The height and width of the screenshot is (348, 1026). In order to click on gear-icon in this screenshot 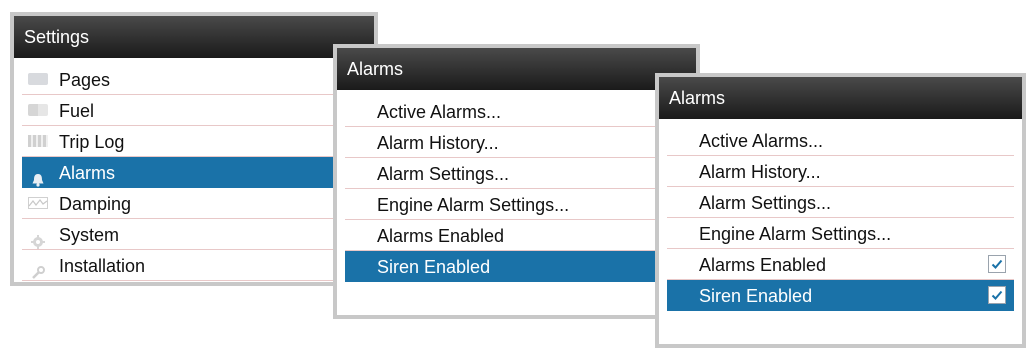, I will do `click(38, 239)`.